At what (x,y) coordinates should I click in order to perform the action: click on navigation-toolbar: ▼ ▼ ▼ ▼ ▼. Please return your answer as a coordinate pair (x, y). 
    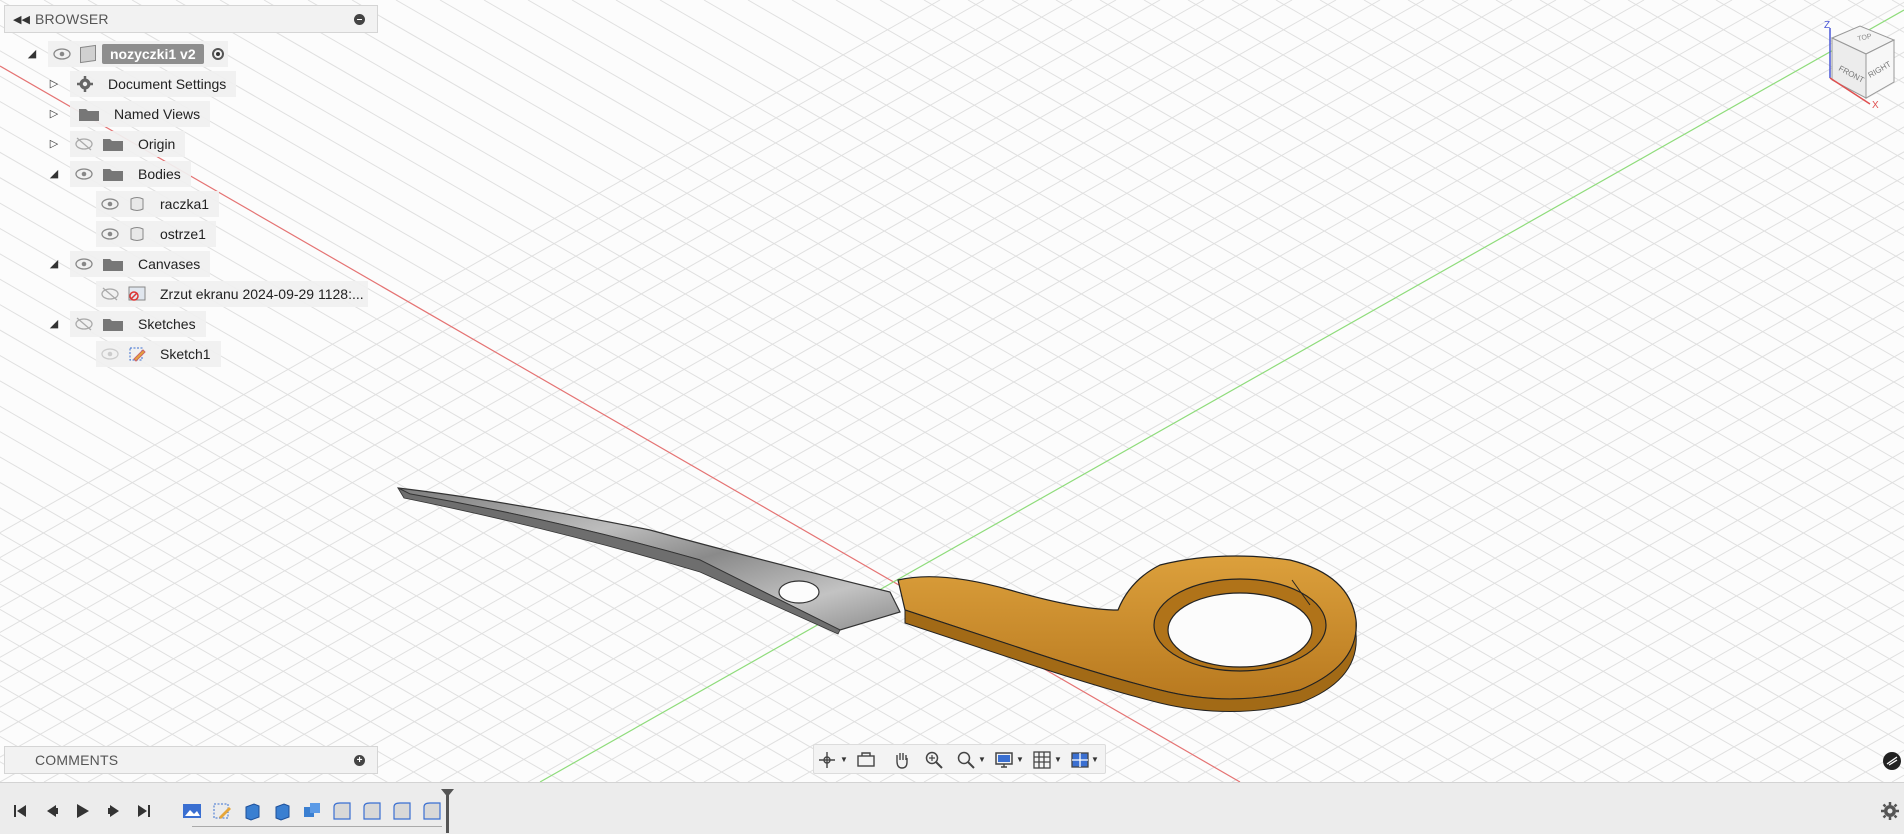
    Looking at the image, I should click on (959, 759).